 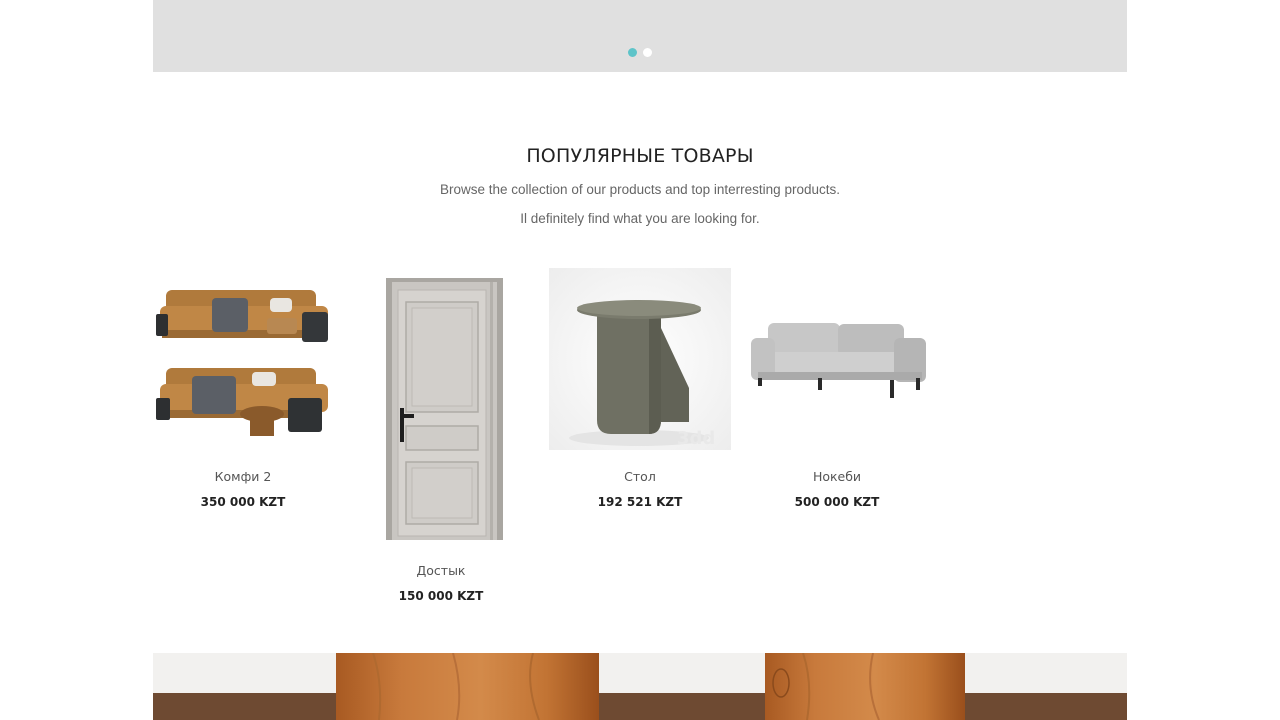 I want to click on product-image-side-table: 3dd, so click(x=640, y=359).